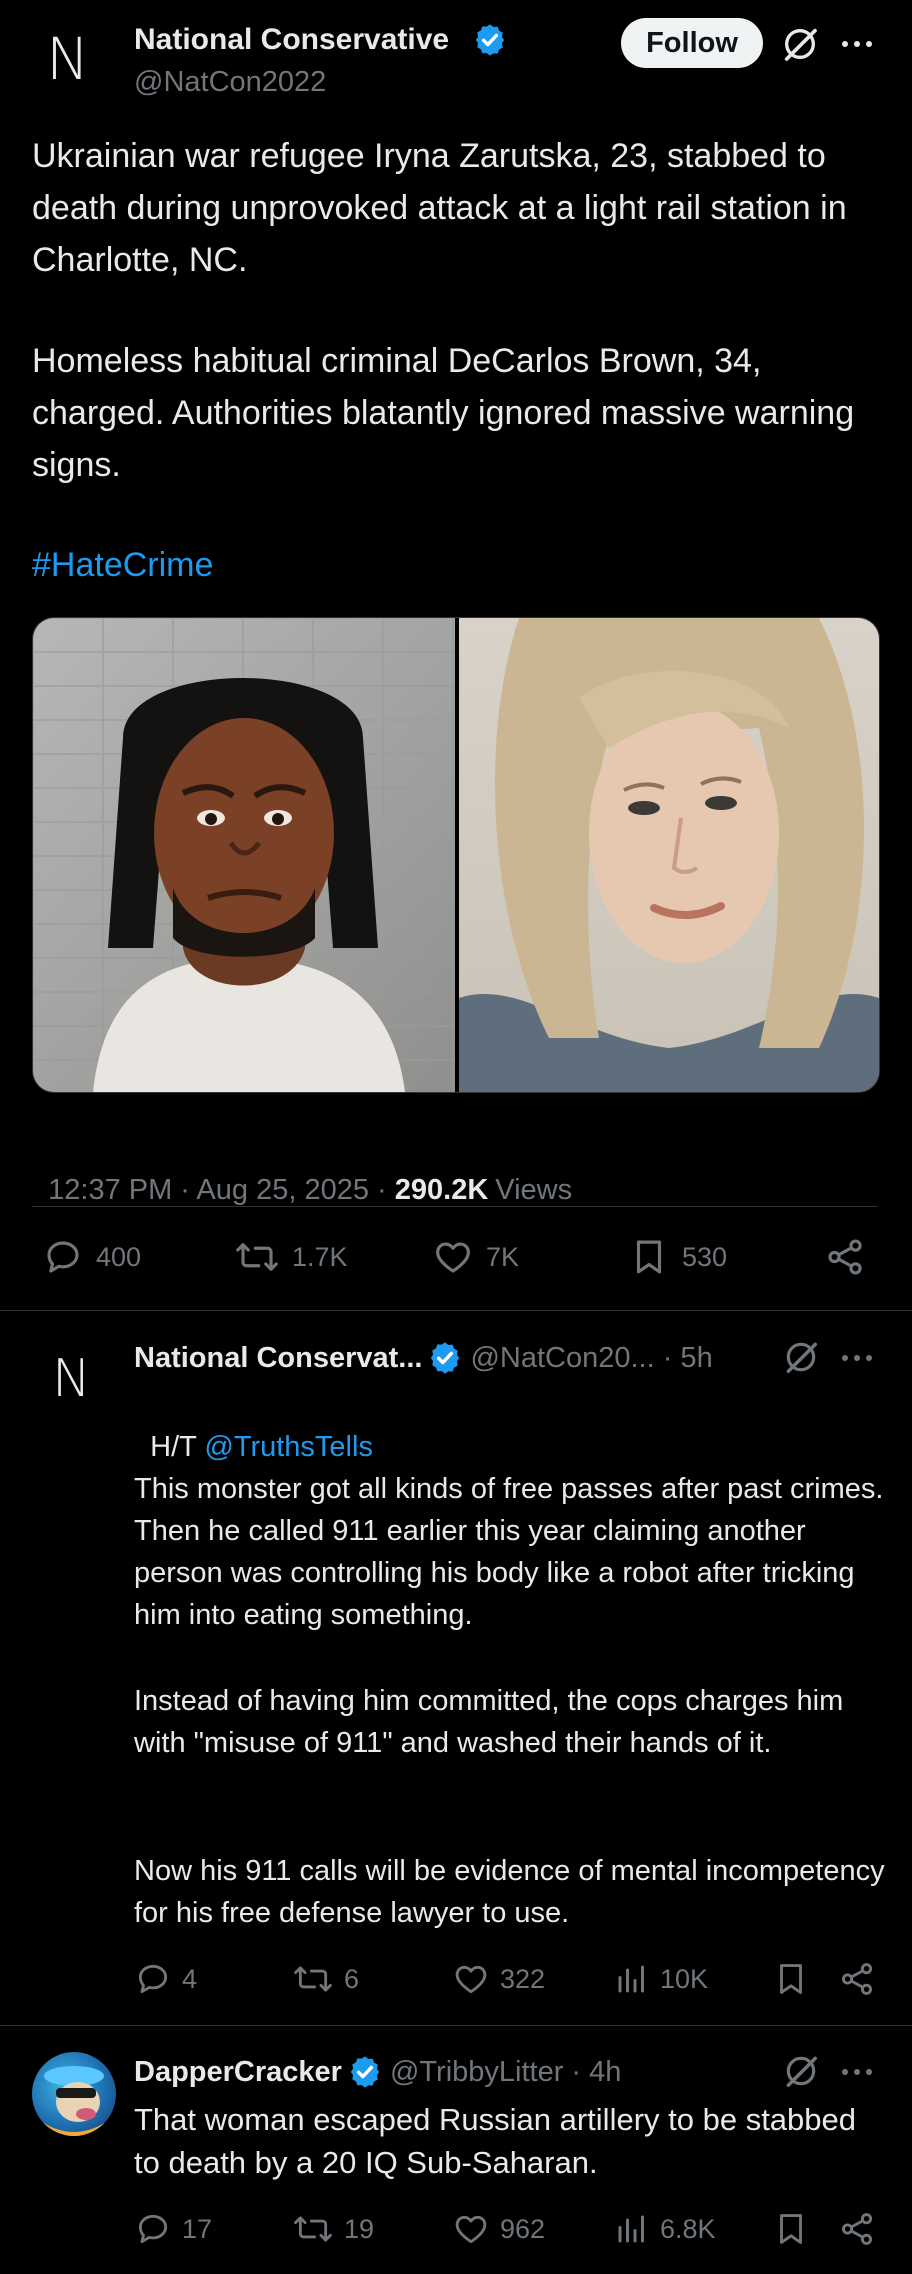 This screenshot has height=2274, width=912. What do you see at coordinates (190, 1978) in the screenshot?
I see `reply-count: 4` at bounding box center [190, 1978].